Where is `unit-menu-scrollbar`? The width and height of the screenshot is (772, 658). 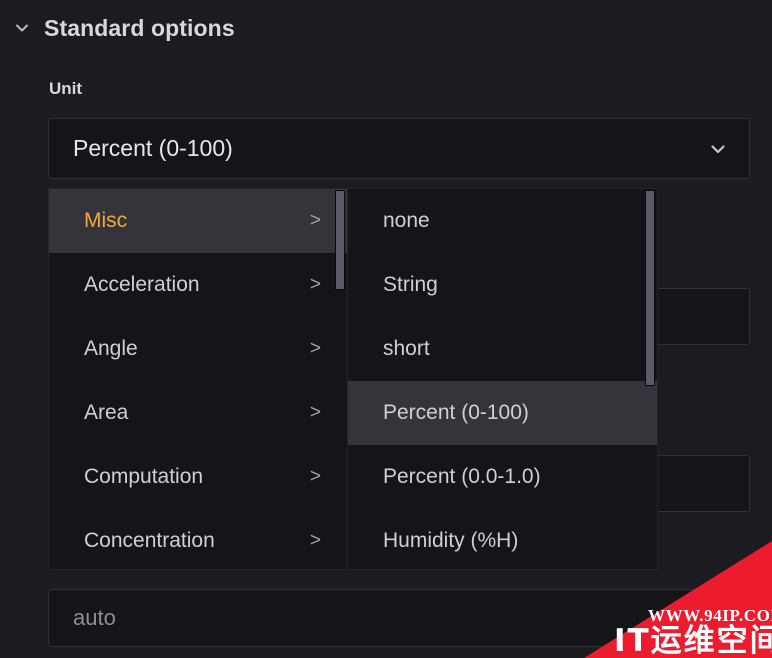 unit-menu-scrollbar is located at coordinates (650, 379).